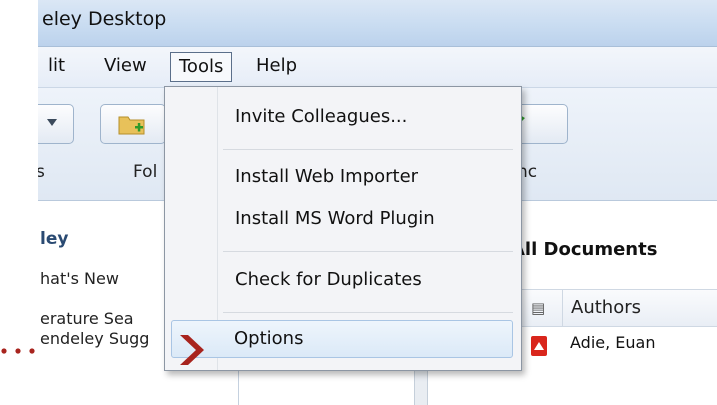  Describe the element at coordinates (269, 338) in the screenshot. I see `menu-item-label: Options` at that location.